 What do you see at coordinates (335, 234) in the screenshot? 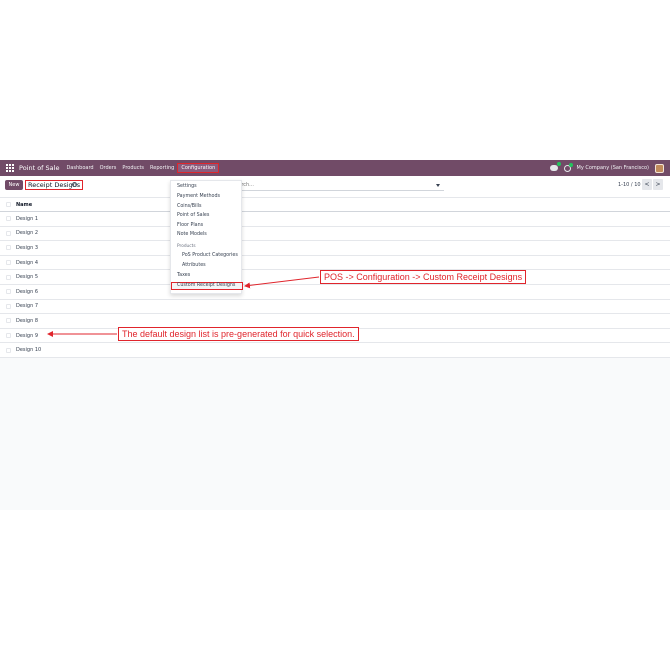
I see `table-row: Design 2` at bounding box center [335, 234].